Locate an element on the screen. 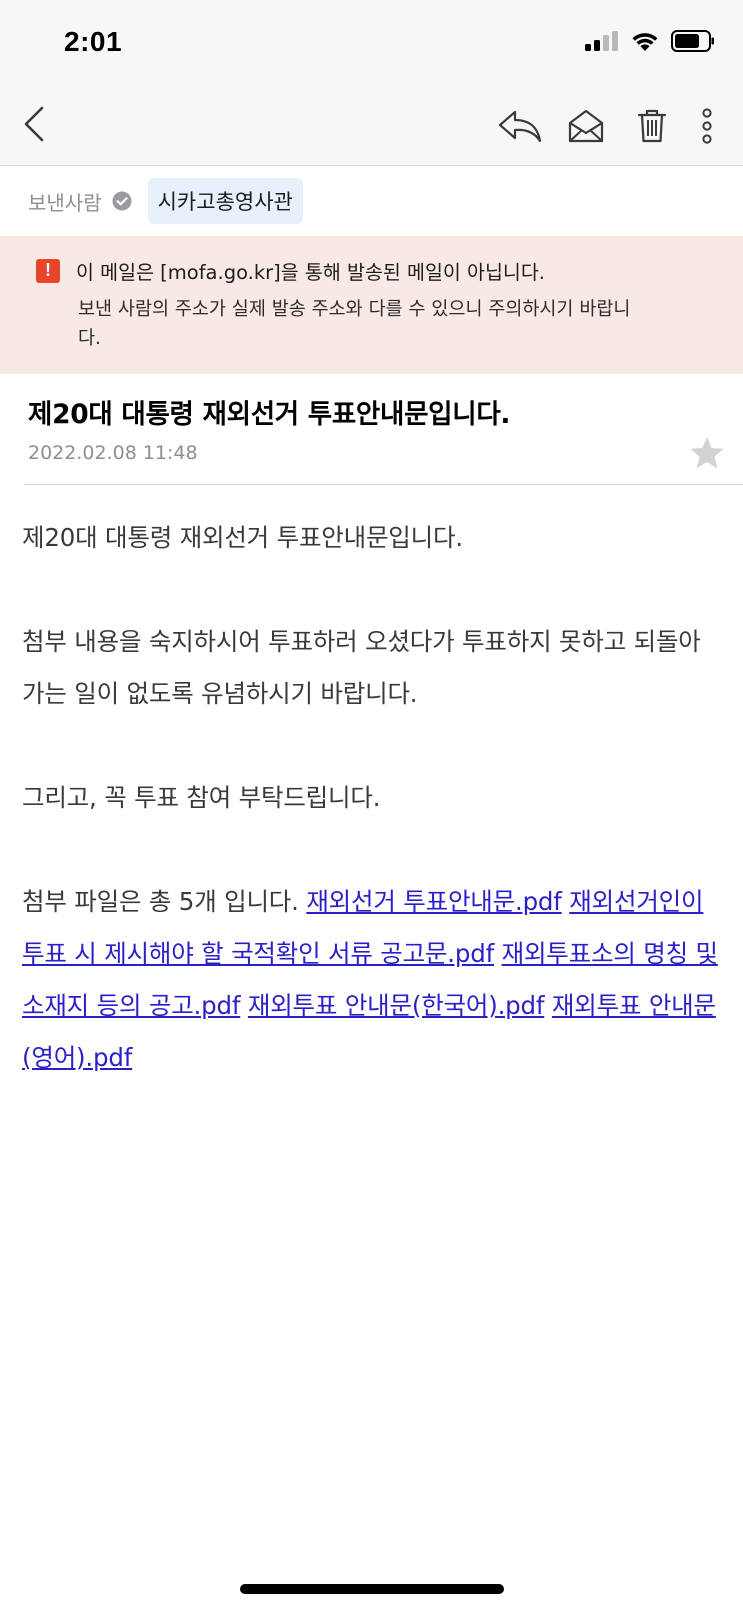 The image size is (743, 1608). mark-unread-button is located at coordinates (586, 128).